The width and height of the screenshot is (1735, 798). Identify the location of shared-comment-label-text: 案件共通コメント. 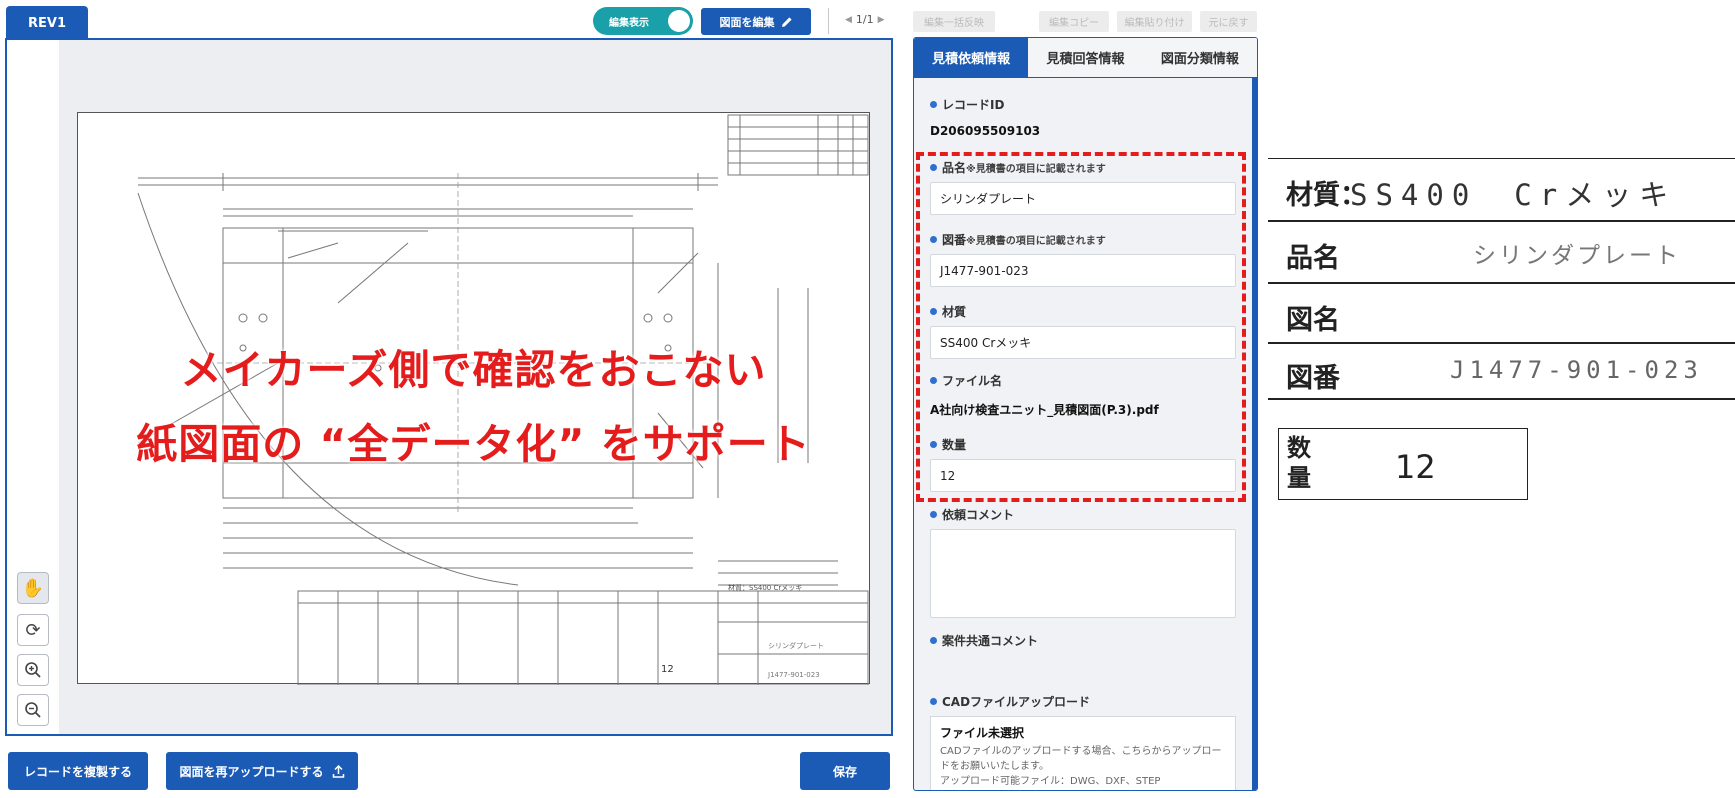
(990, 641).